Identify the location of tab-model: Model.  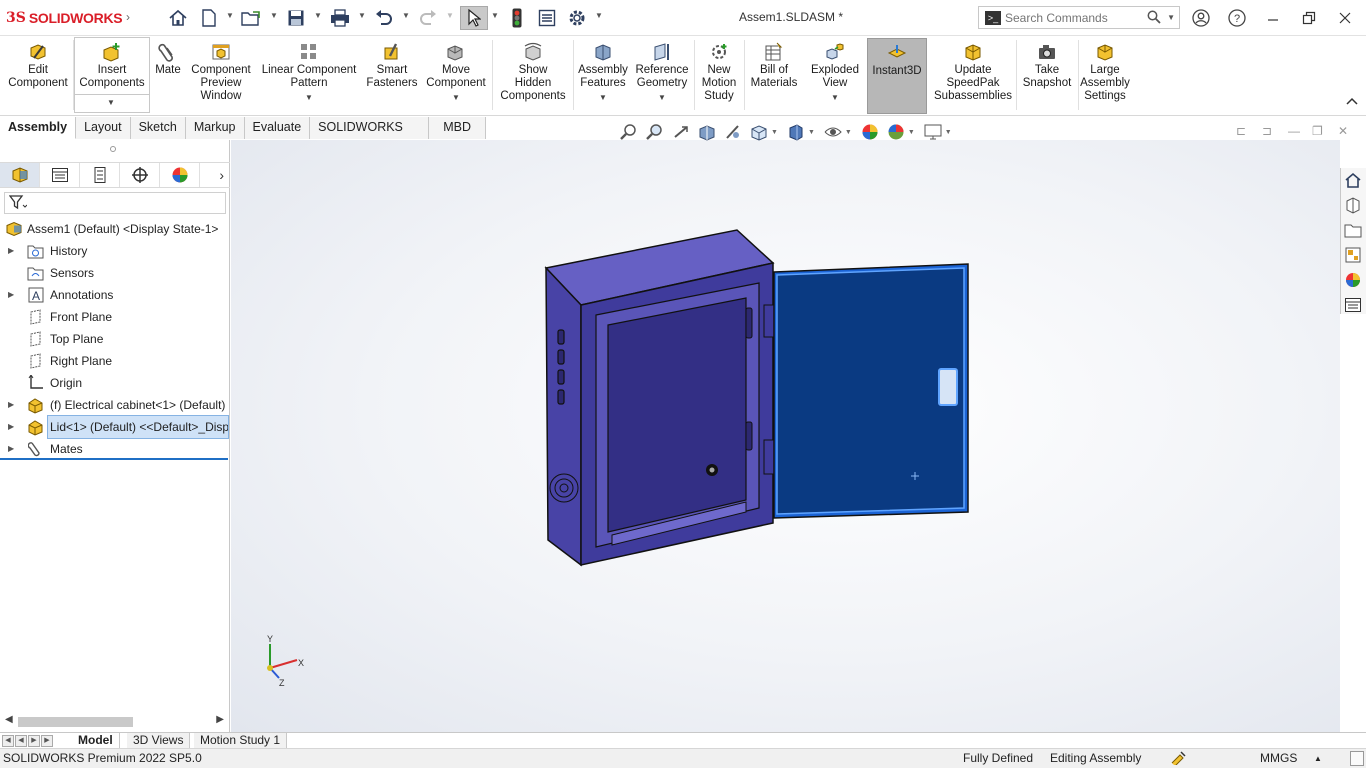
(96, 741).